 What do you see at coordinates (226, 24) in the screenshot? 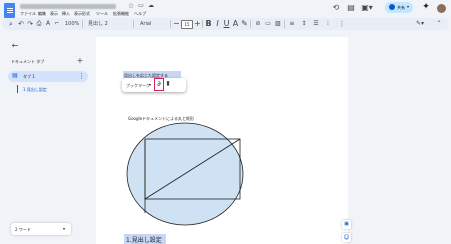
I see `underline-icon: U` at bounding box center [226, 24].